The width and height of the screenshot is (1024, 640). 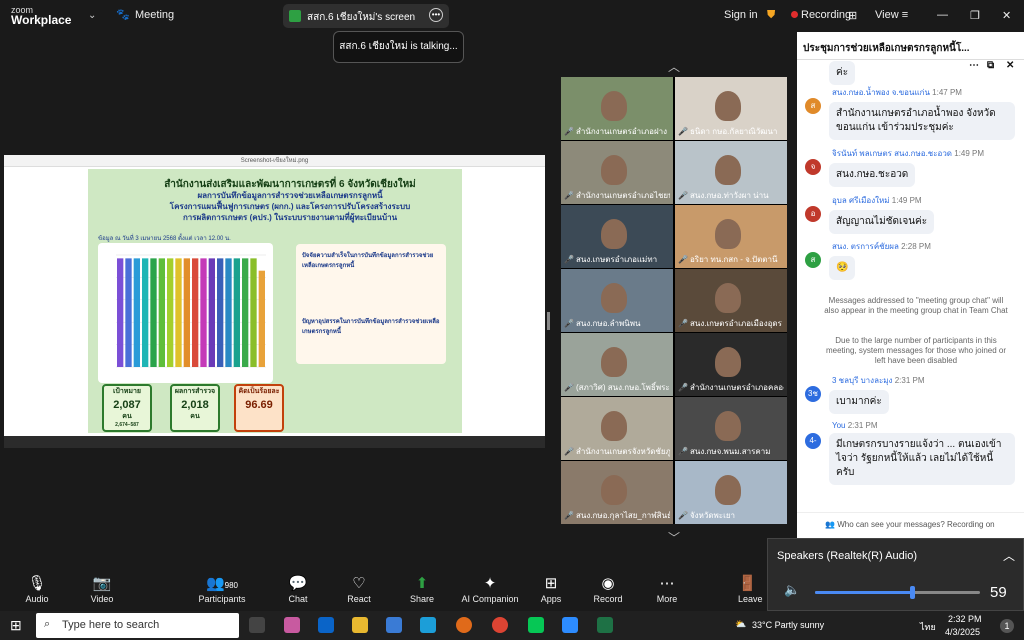 I want to click on kpi-target: เป้าหมาย 2,087 คน 2,674–587, so click(x=127, y=408).